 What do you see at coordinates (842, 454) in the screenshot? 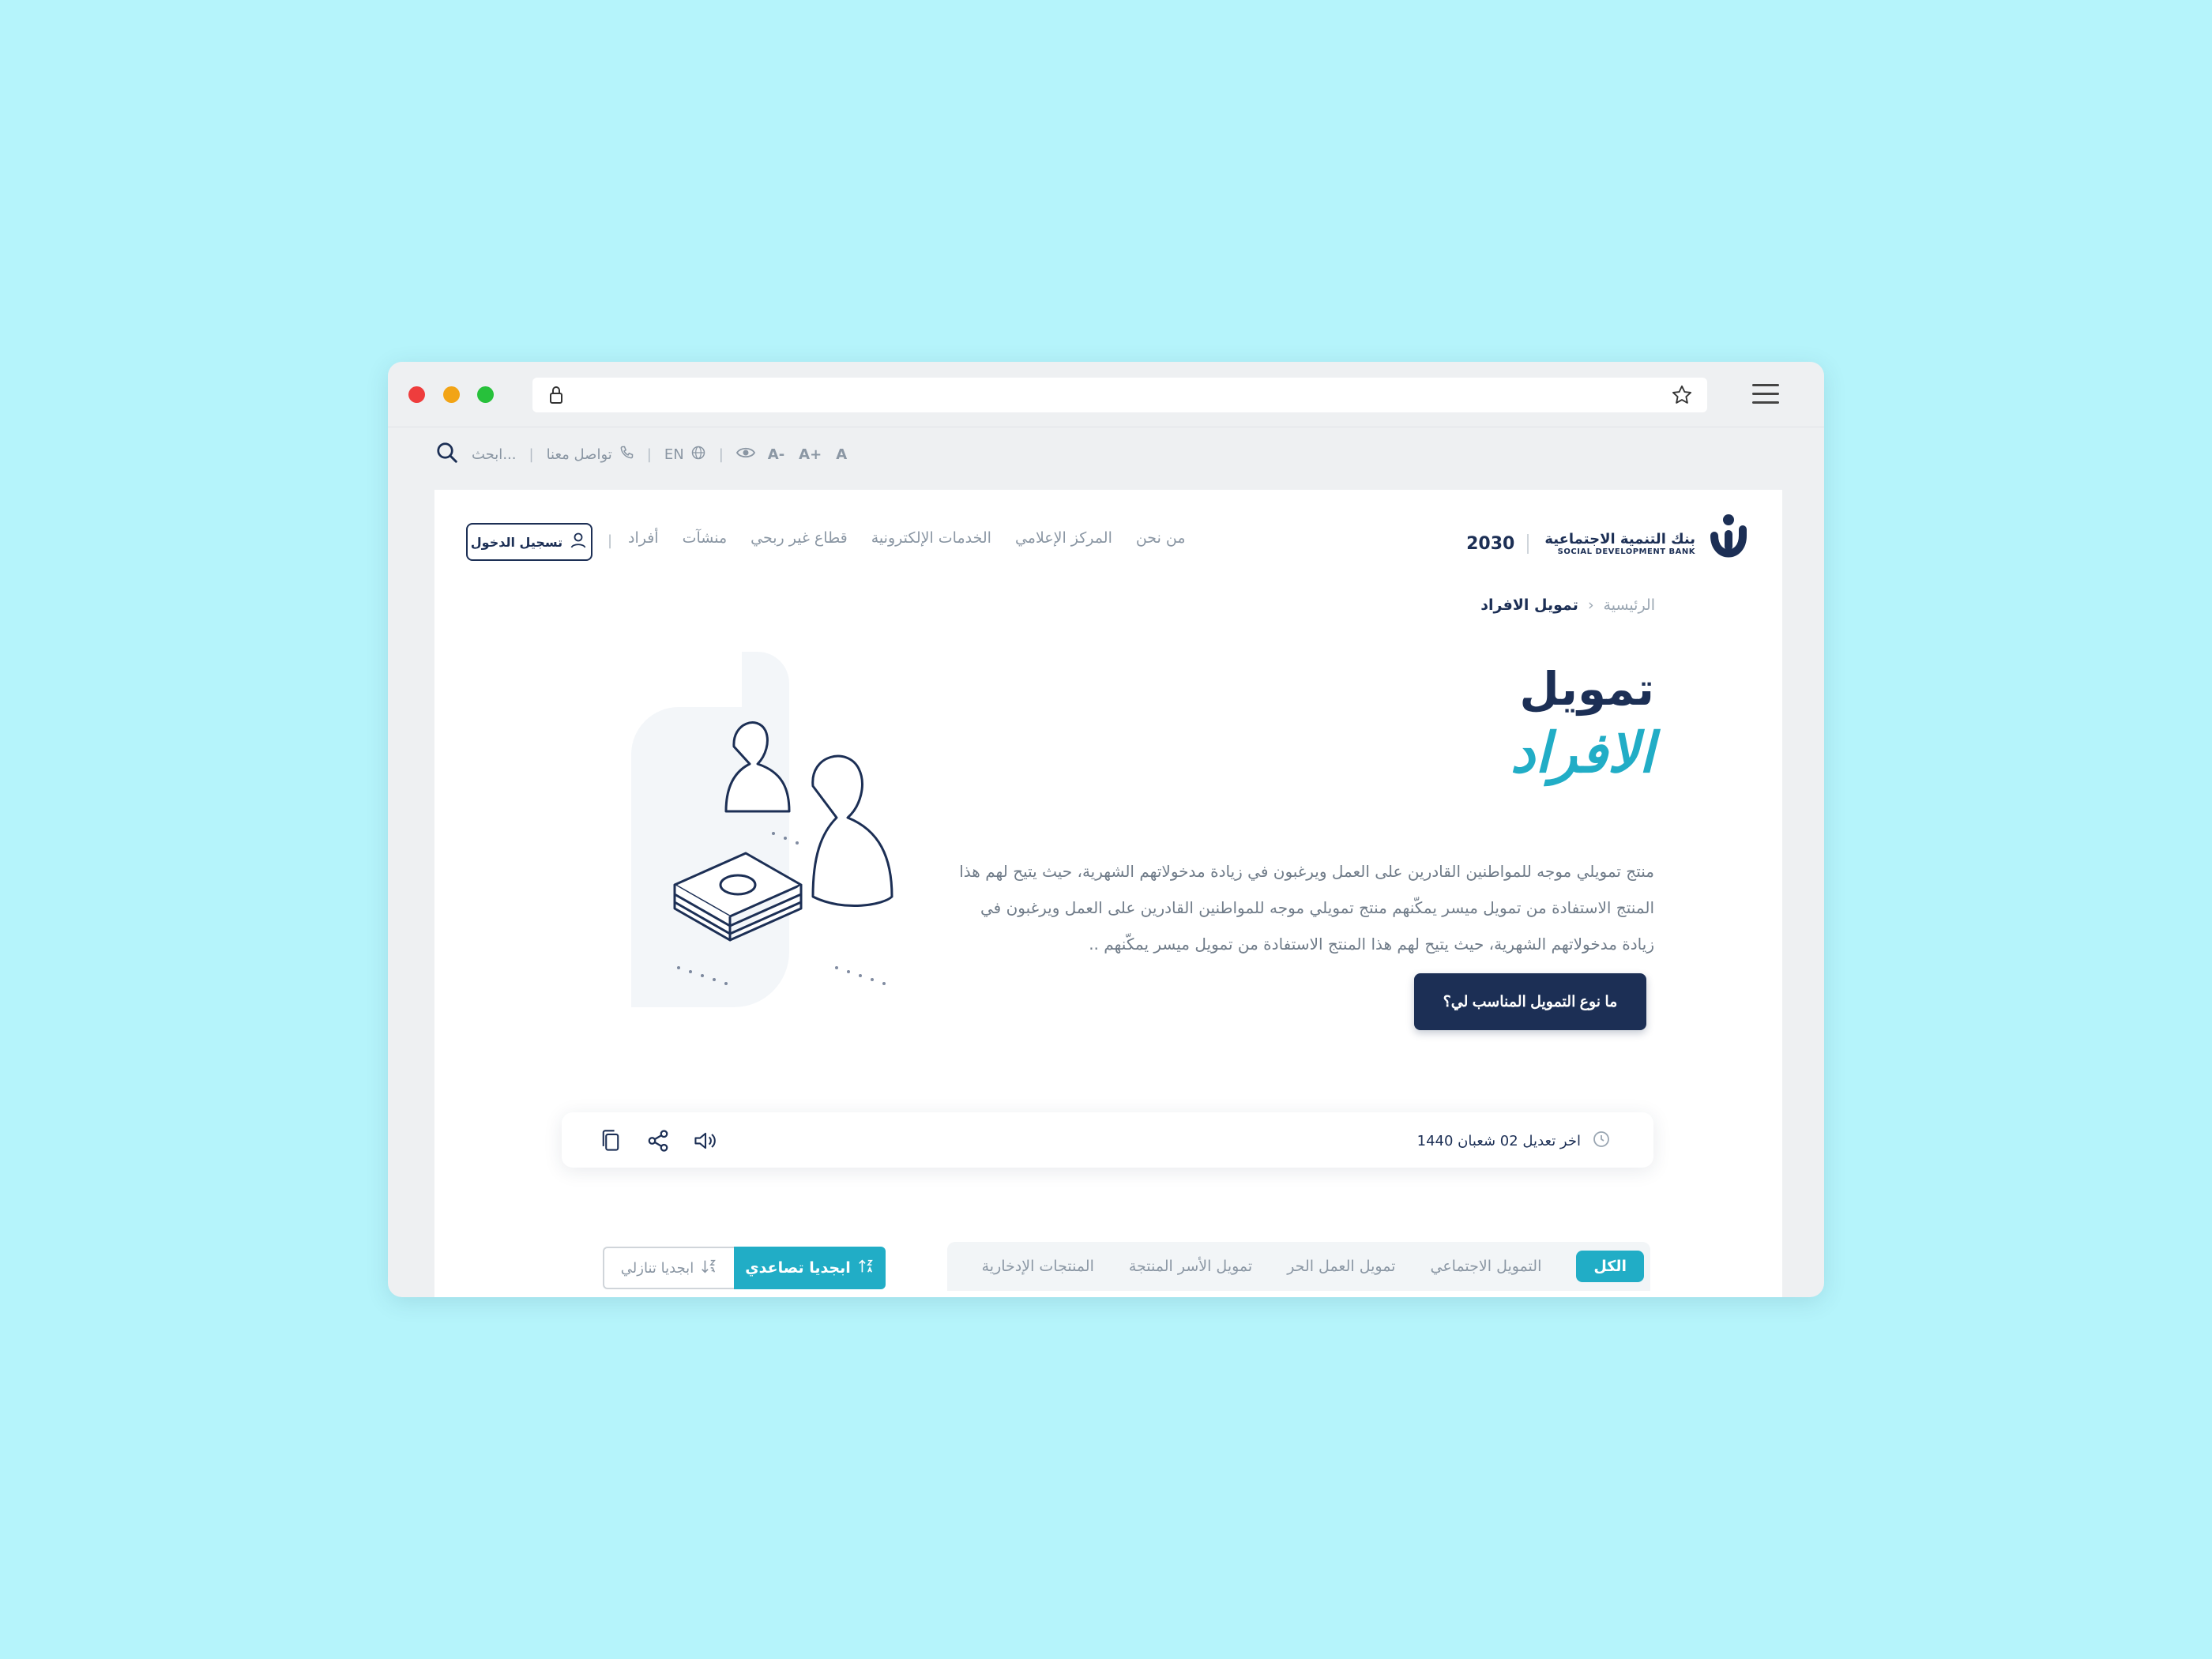
I see `font-size-default: A` at bounding box center [842, 454].